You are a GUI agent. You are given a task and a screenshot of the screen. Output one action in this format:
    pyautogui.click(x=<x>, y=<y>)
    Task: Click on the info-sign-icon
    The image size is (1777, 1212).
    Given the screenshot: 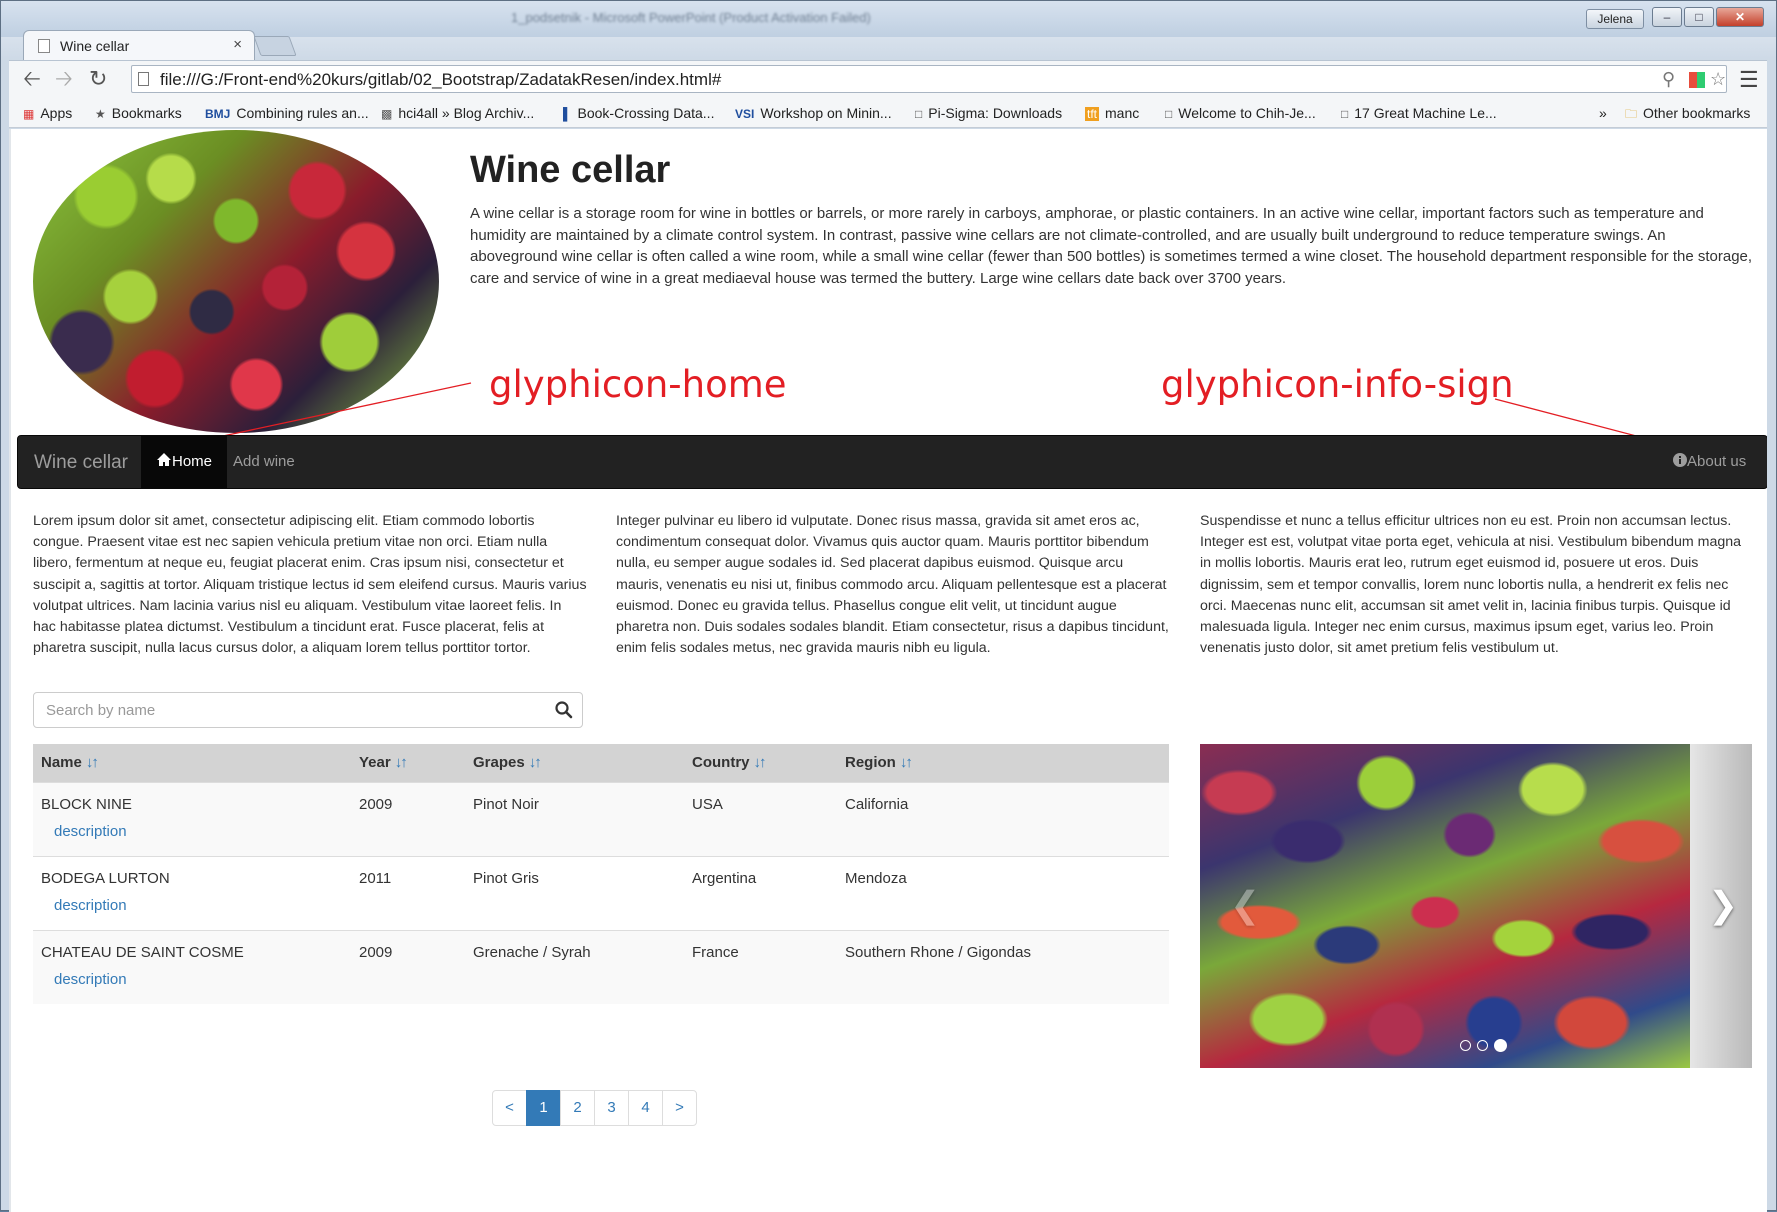 What is the action you would take?
    pyautogui.click(x=1680, y=460)
    